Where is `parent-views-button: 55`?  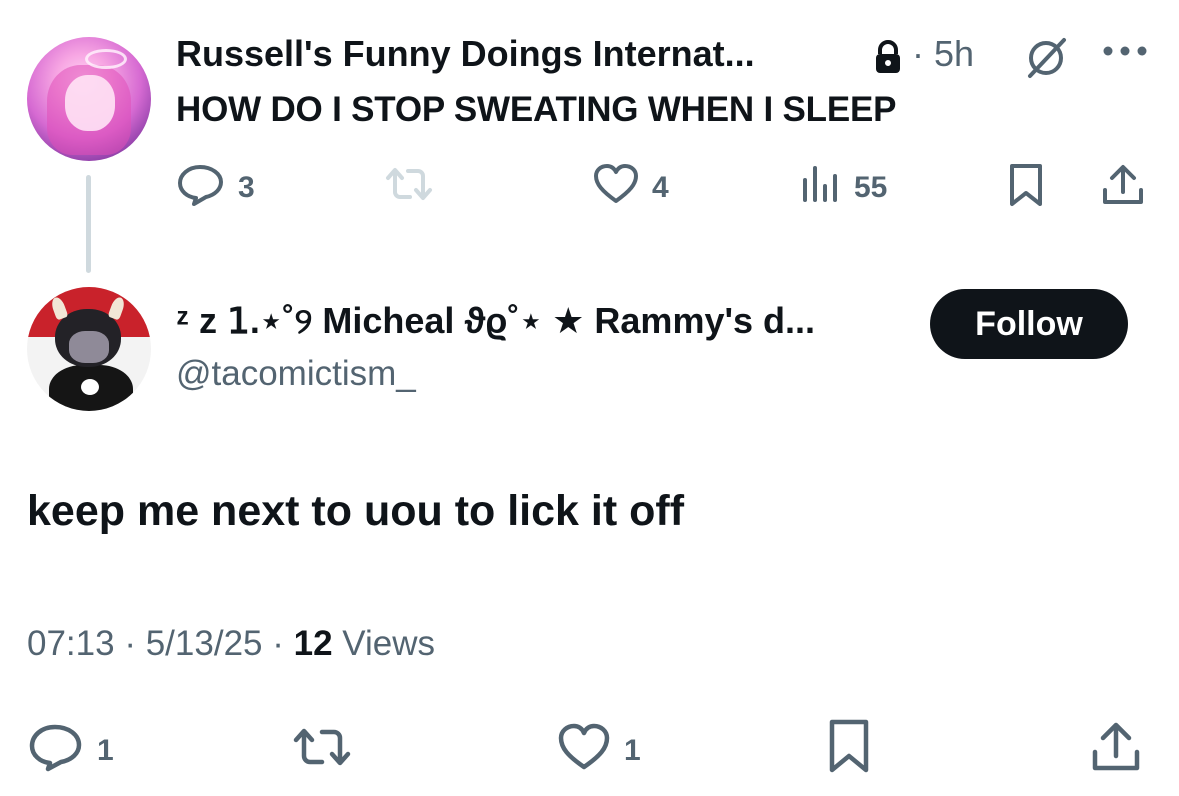 parent-views-button: 55 is located at coordinates (843, 188).